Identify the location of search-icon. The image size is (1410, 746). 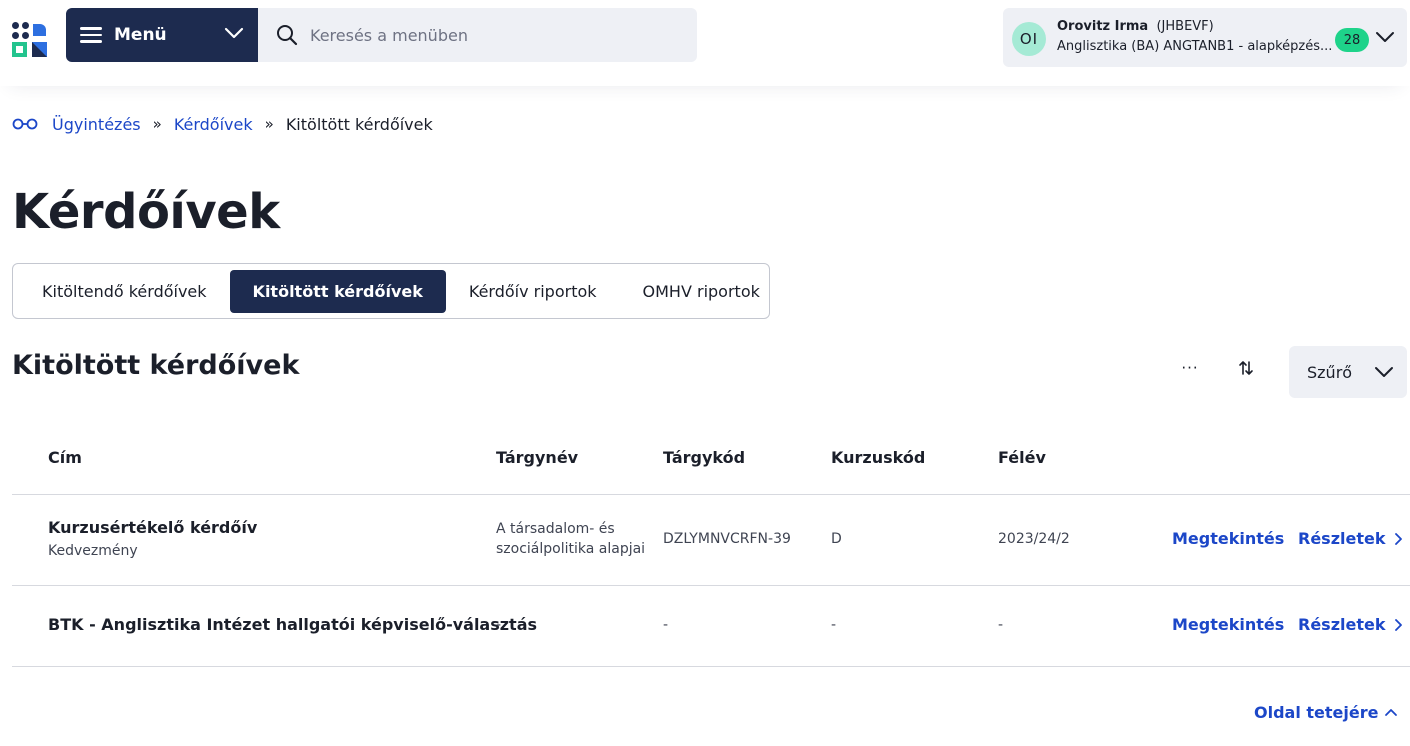
(287, 35).